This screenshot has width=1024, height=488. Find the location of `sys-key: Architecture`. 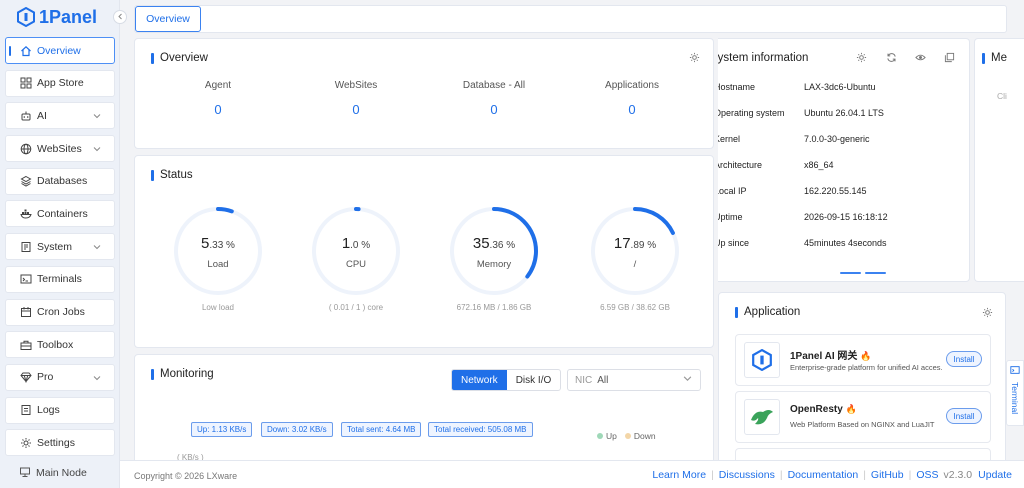

sys-key: Architecture is located at coordinates (740, 165).